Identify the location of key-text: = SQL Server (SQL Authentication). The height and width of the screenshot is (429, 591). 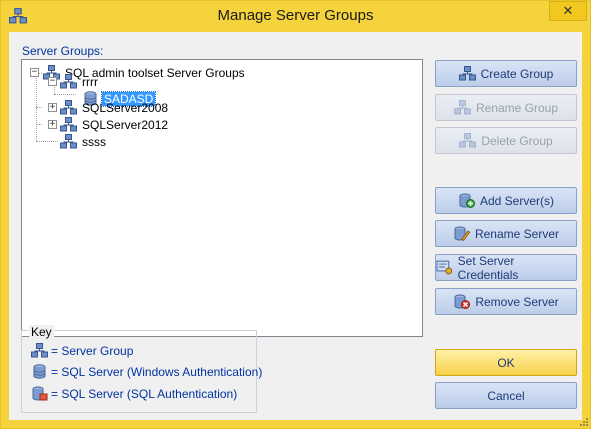
(144, 393).